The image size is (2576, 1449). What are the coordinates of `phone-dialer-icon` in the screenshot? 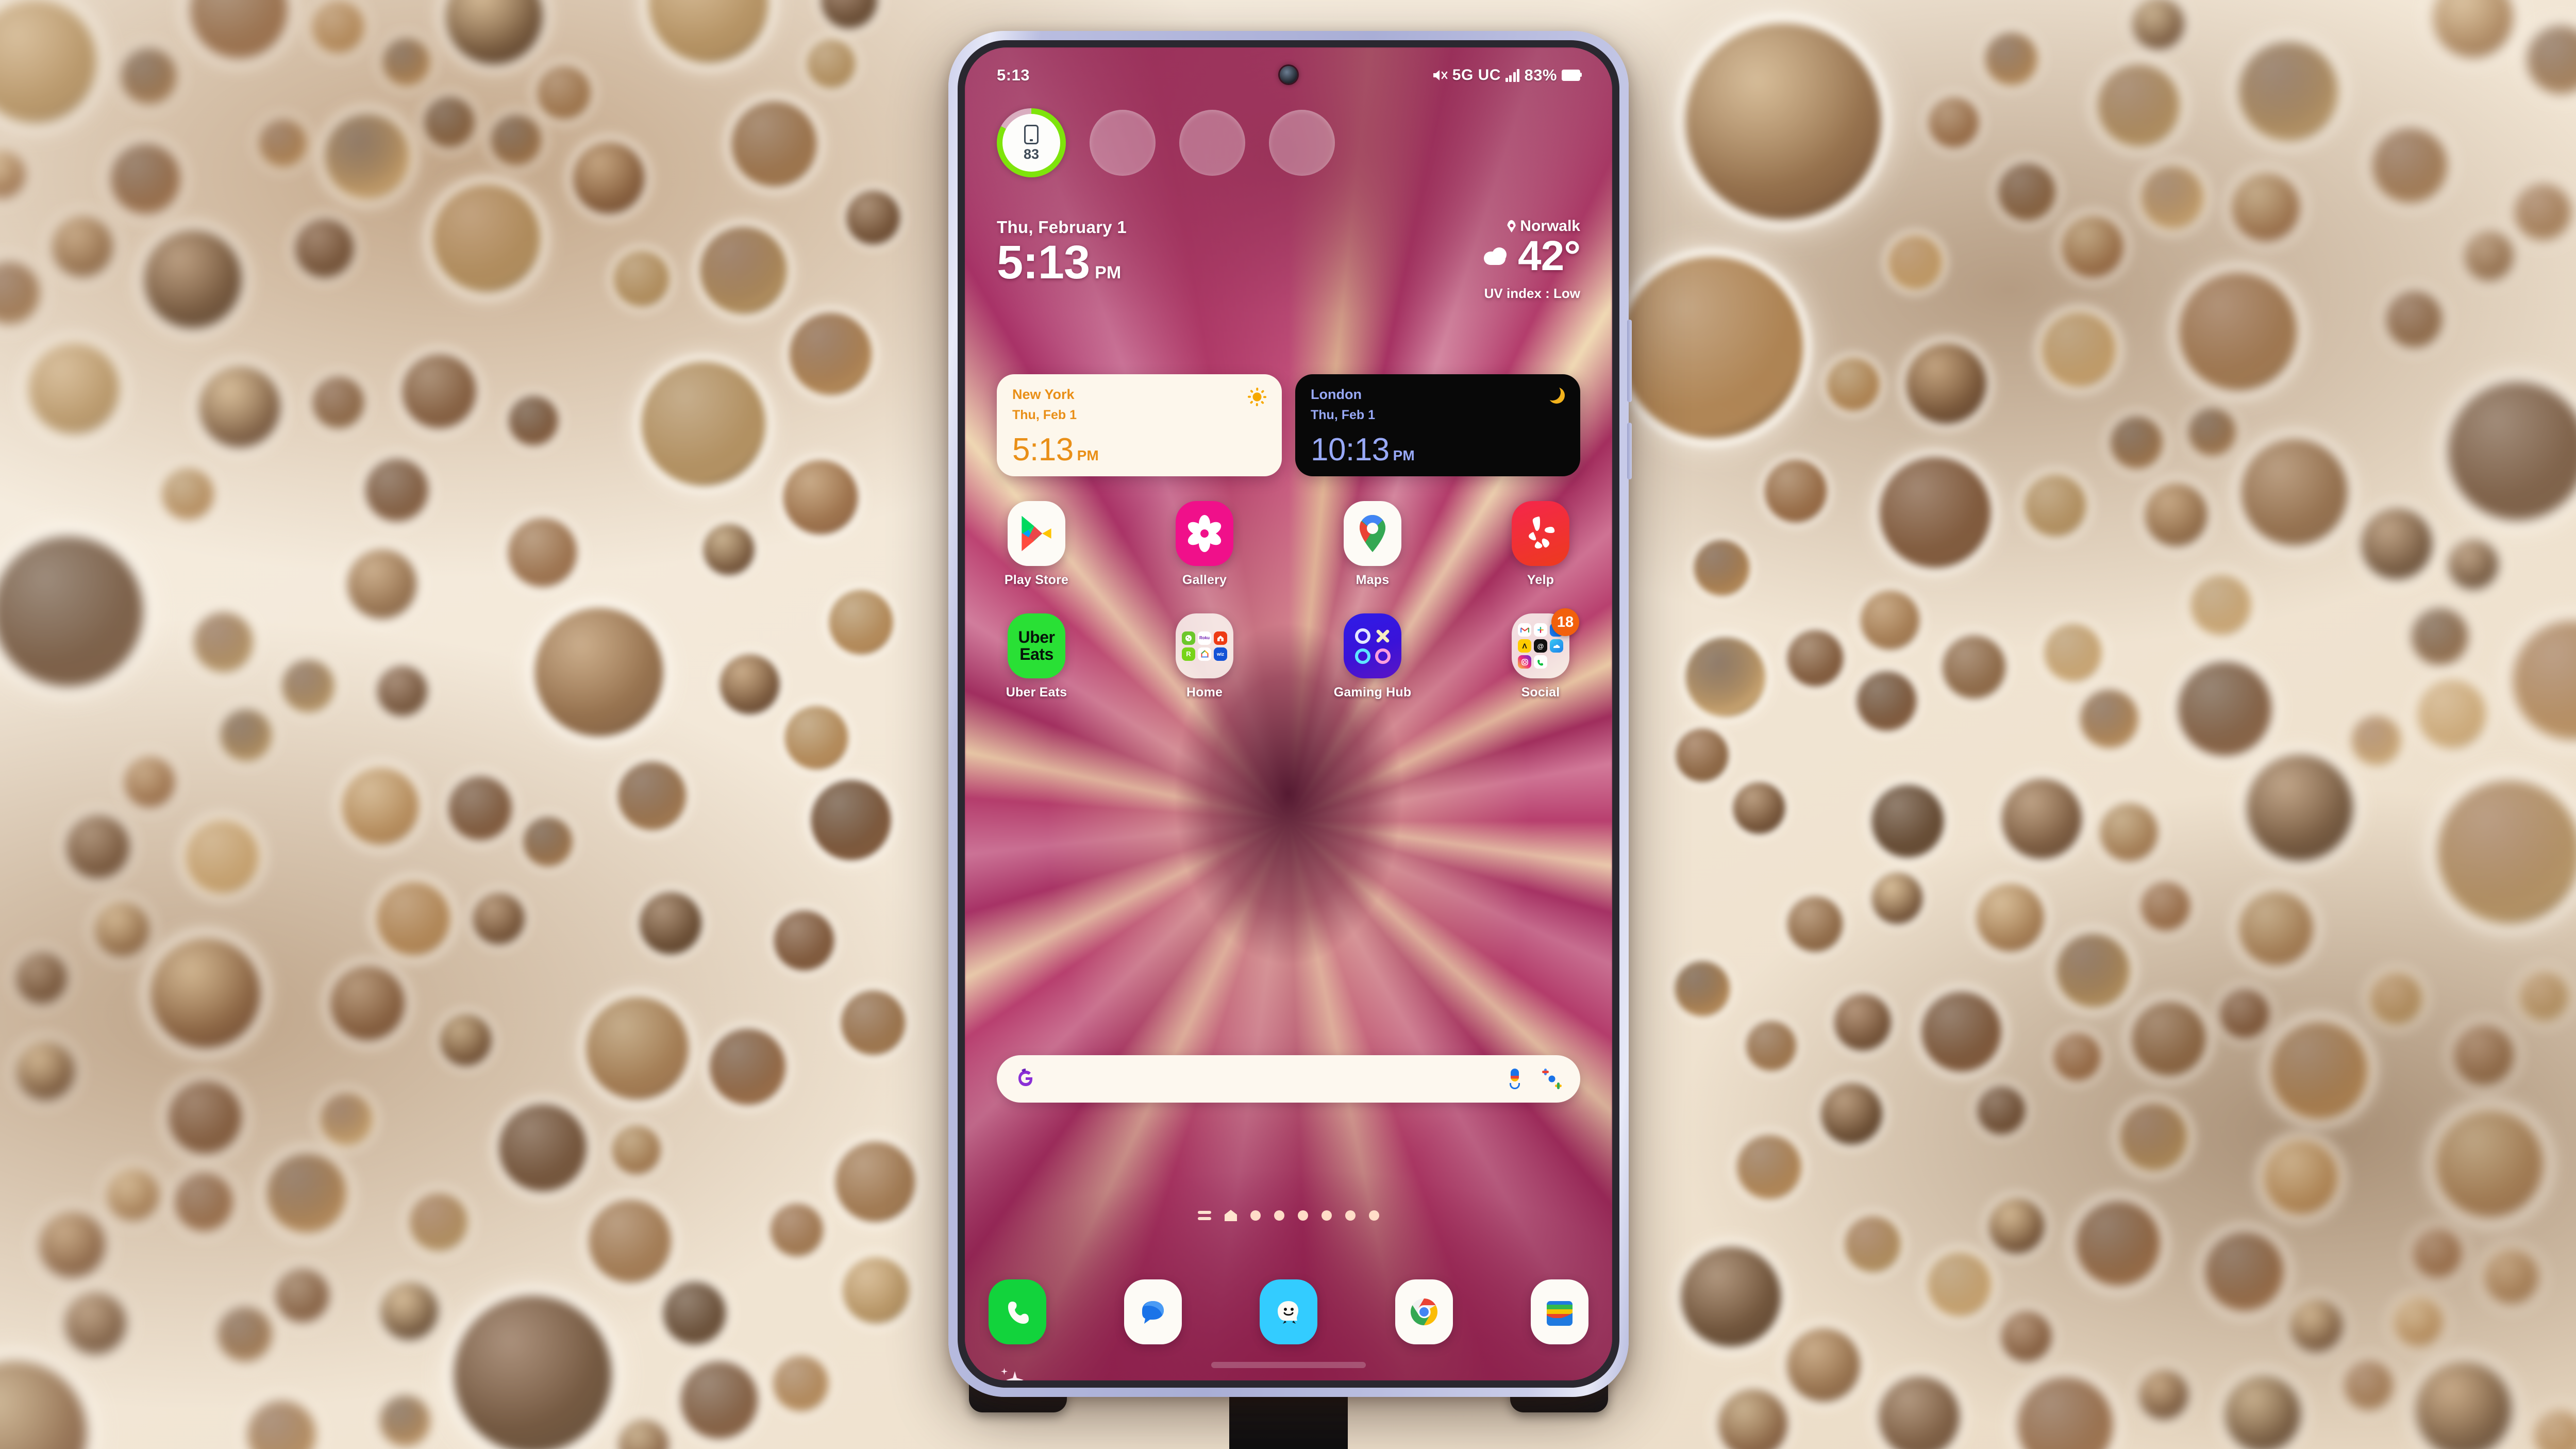 It's located at (1017, 1311).